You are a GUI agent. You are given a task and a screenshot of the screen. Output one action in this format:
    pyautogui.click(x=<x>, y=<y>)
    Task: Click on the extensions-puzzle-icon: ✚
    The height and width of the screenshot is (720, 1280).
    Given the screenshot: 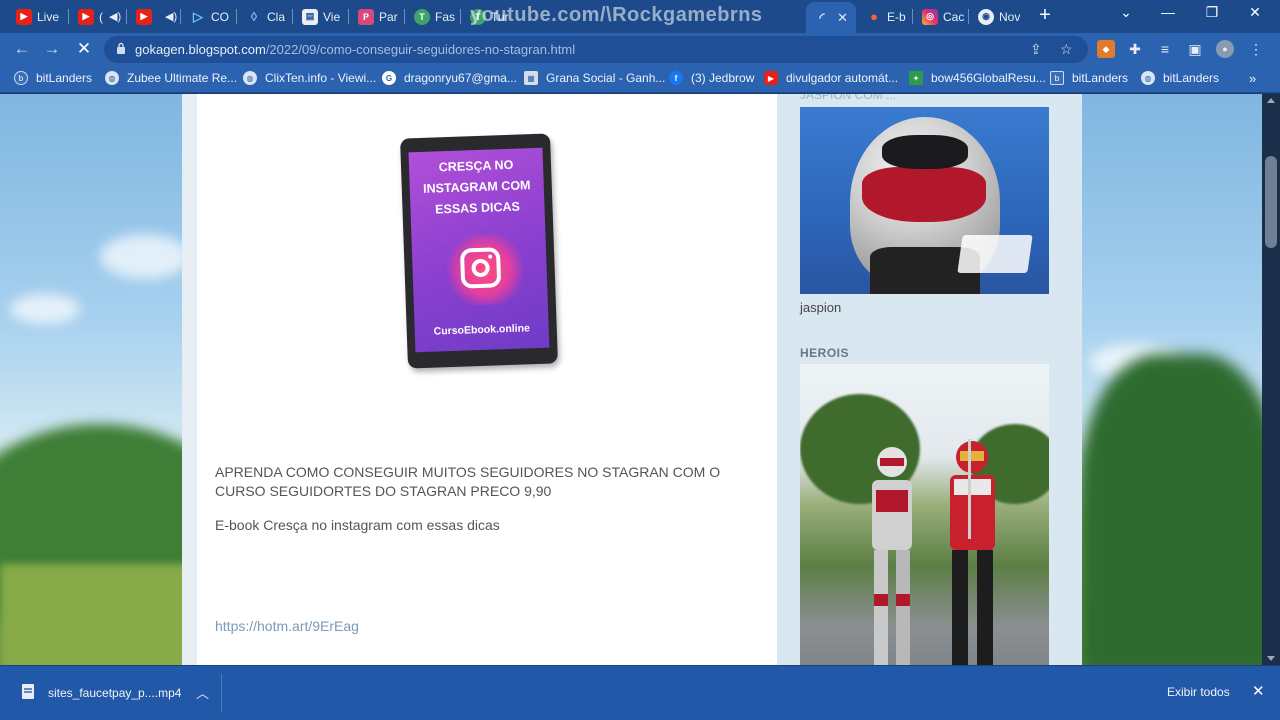 What is the action you would take?
    pyautogui.click(x=1135, y=49)
    